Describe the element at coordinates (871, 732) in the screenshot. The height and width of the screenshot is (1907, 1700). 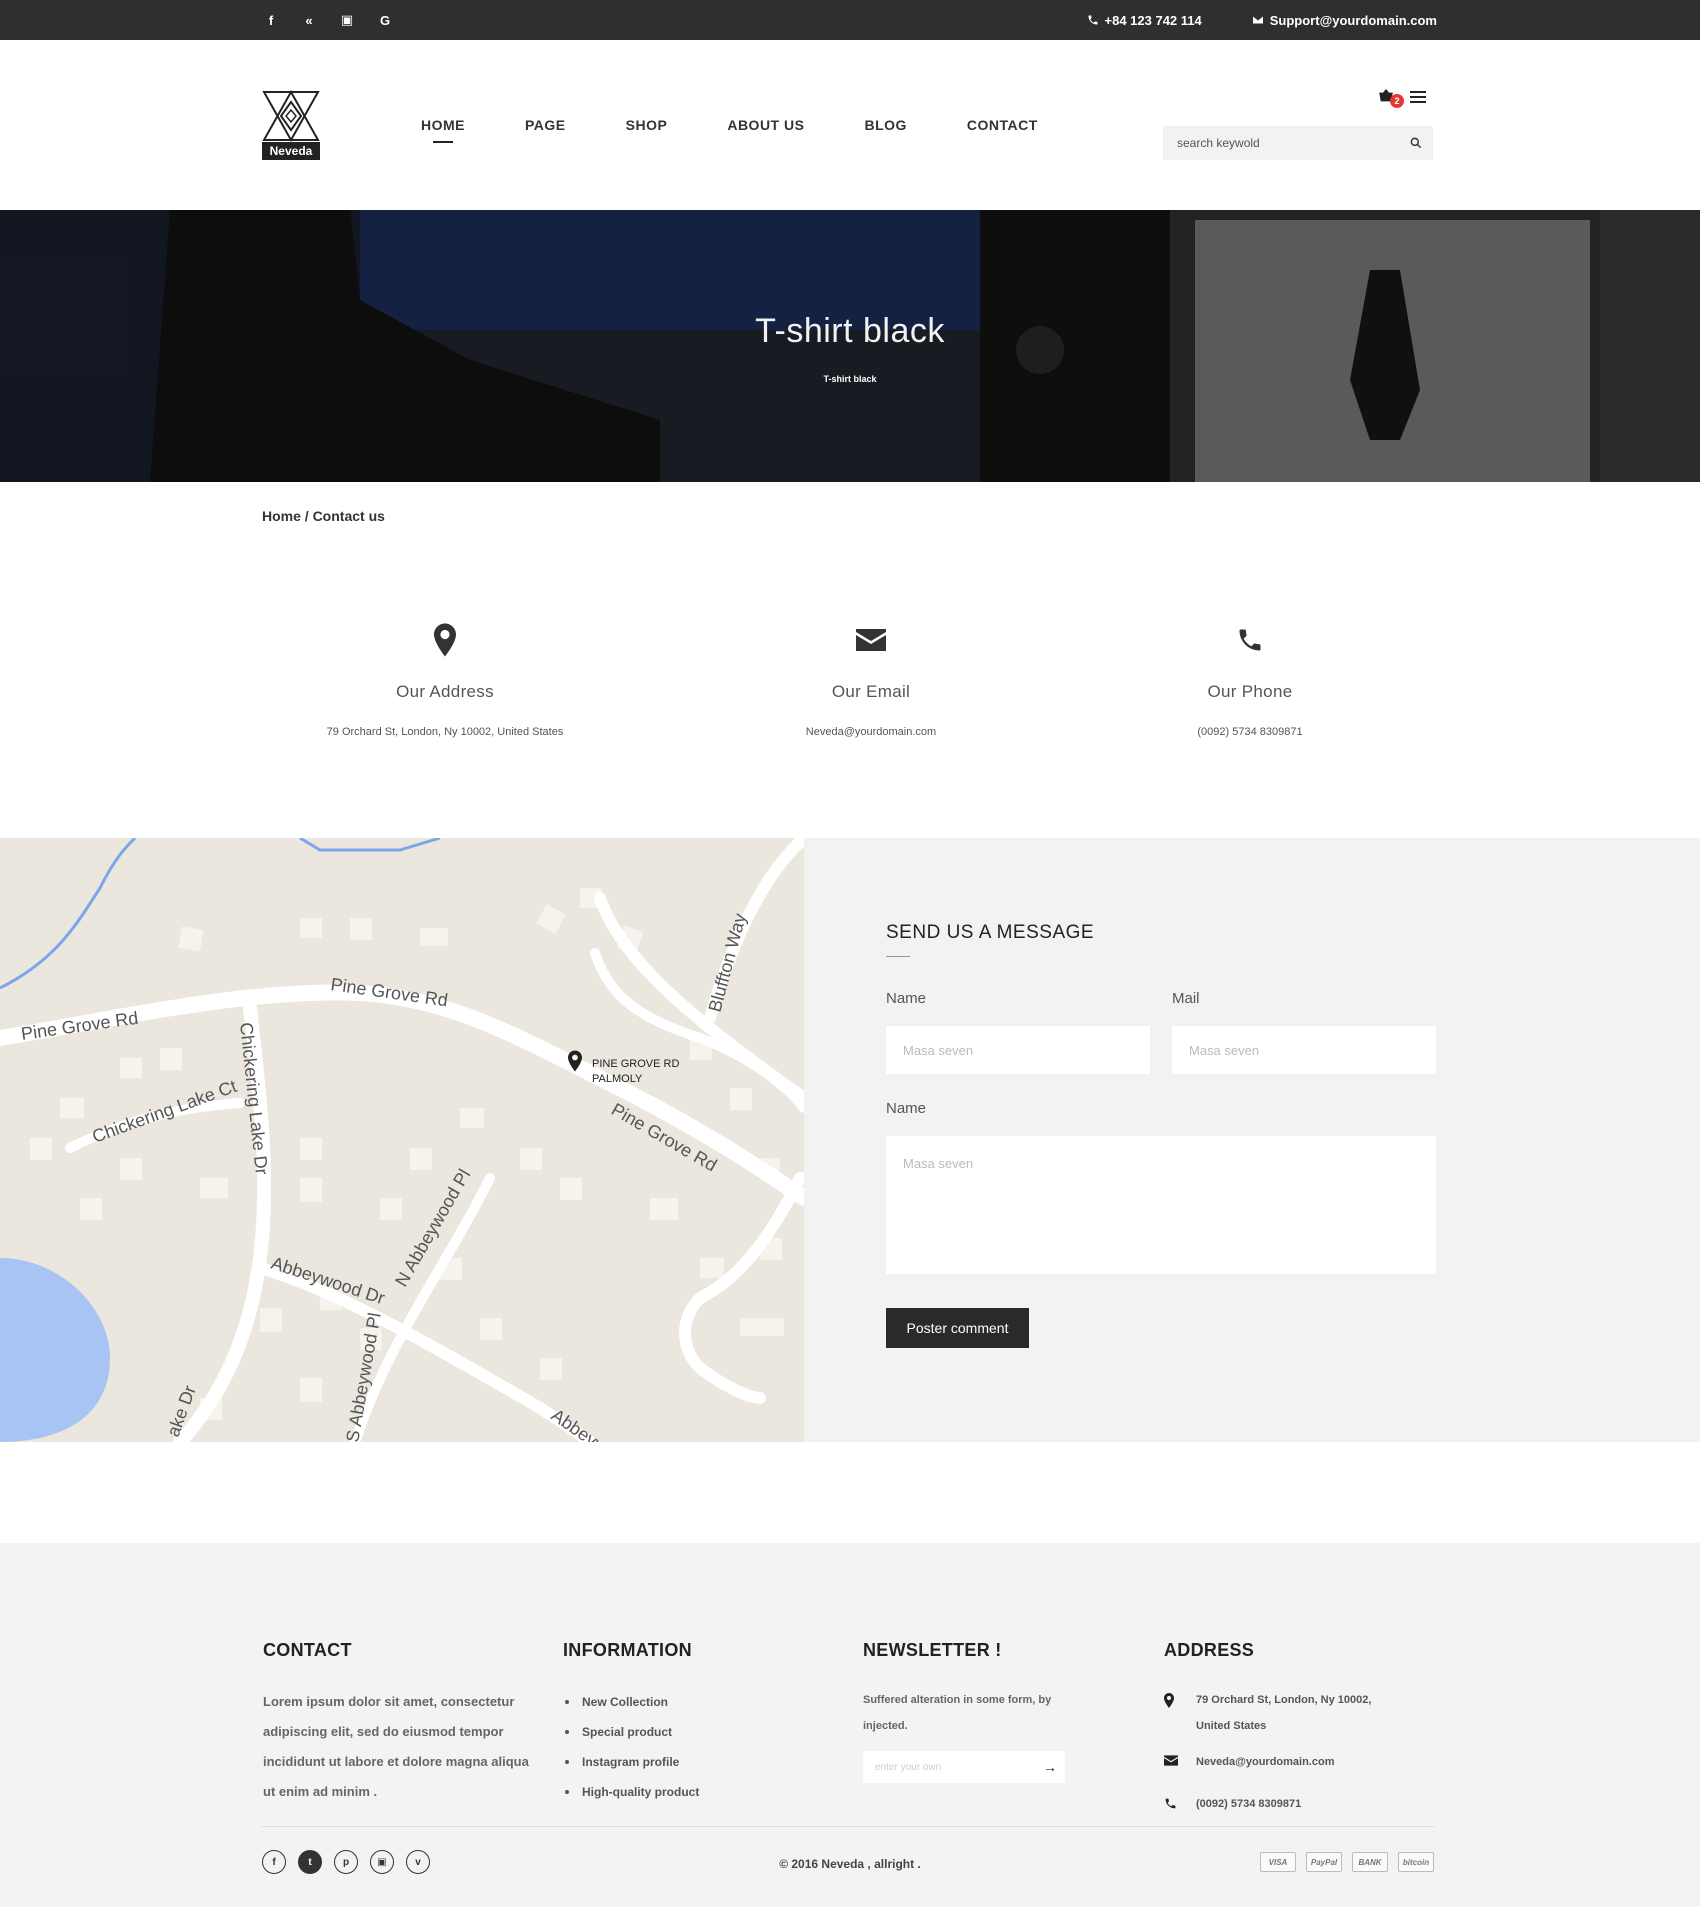
I see `info-email-value: Neveda@yourdomain.com` at that location.